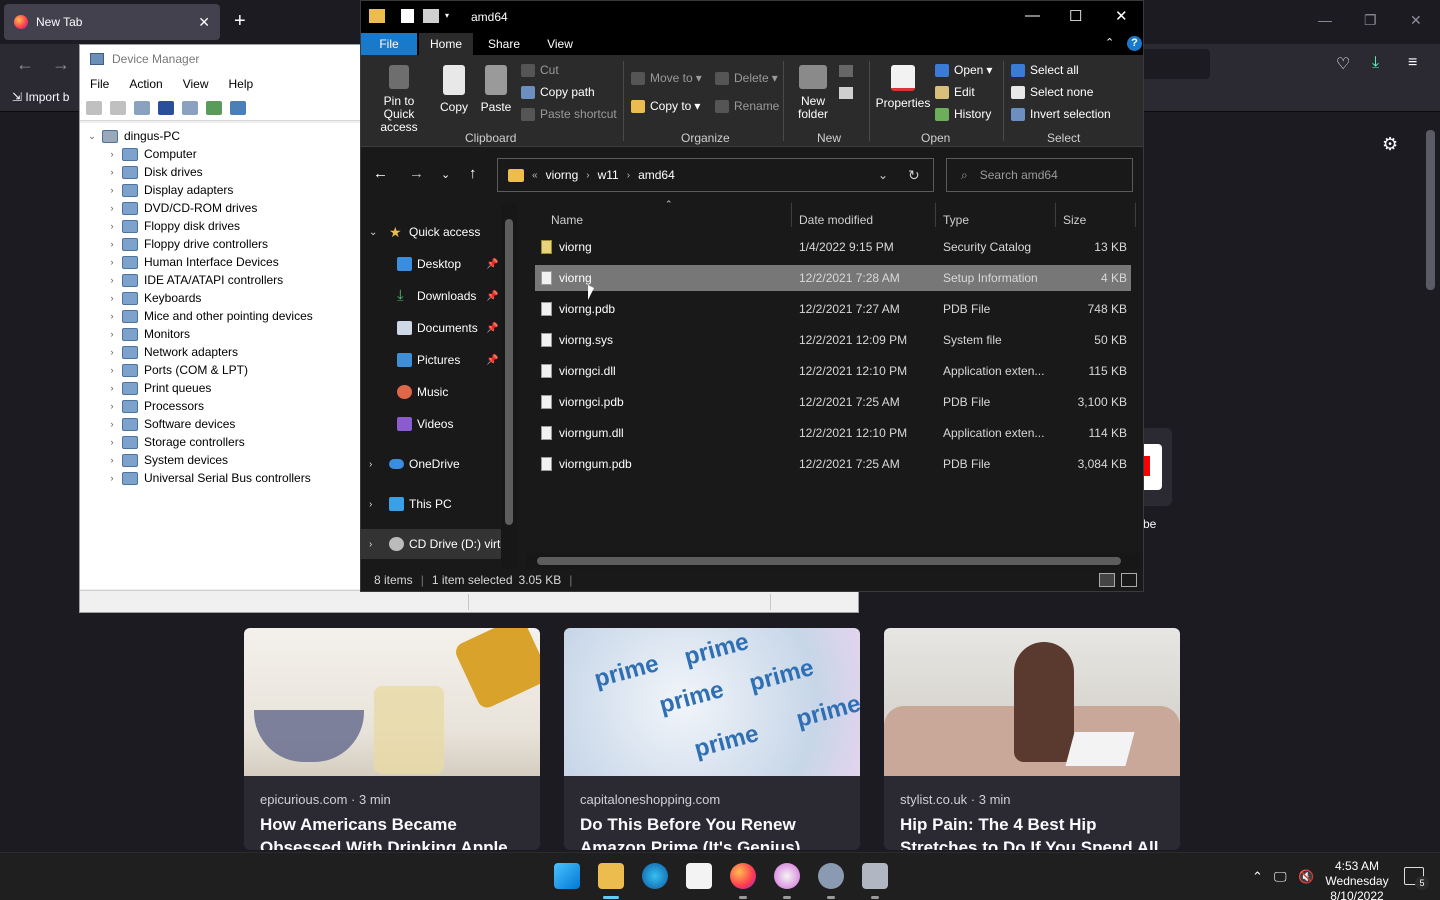 This screenshot has height=900, width=1440. What do you see at coordinates (567, 876) in the screenshot?
I see `start-windows-icon` at bounding box center [567, 876].